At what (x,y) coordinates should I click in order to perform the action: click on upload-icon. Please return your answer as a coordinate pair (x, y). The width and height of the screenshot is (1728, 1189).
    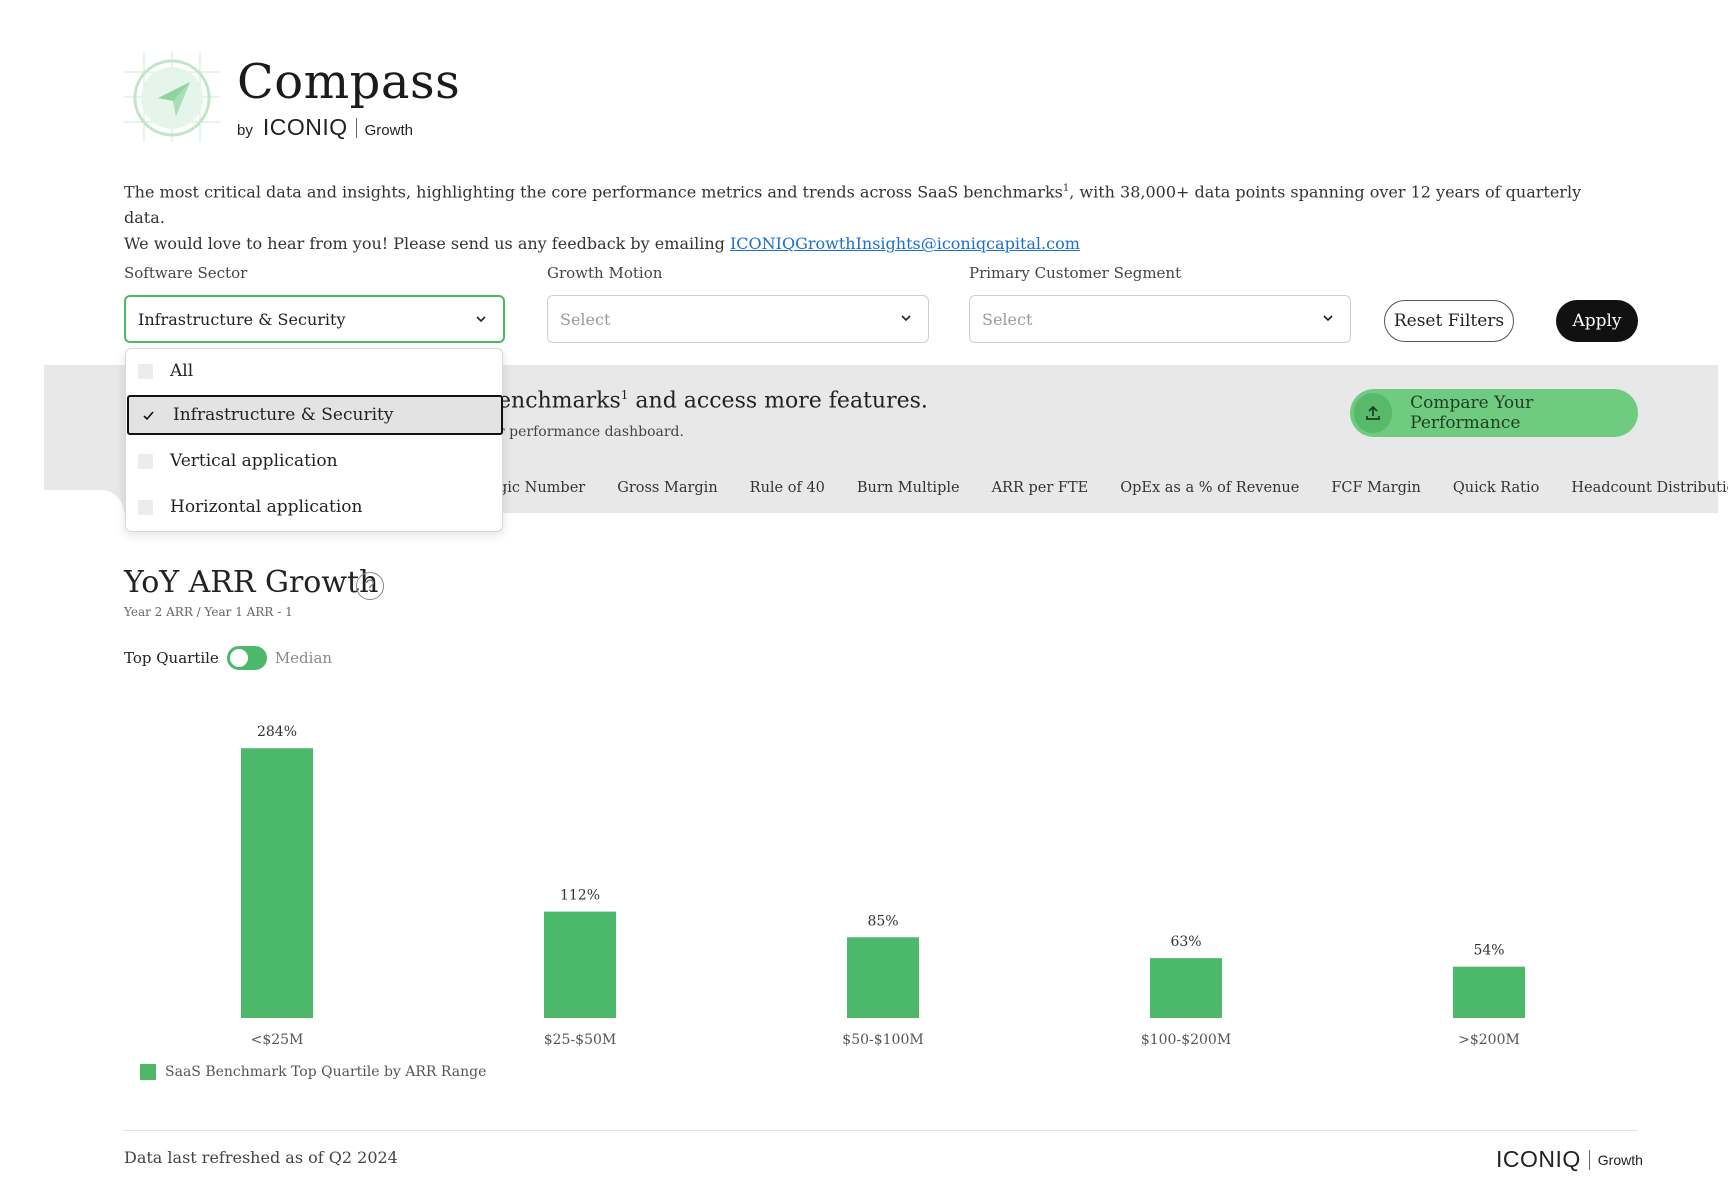
    Looking at the image, I should click on (1373, 413).